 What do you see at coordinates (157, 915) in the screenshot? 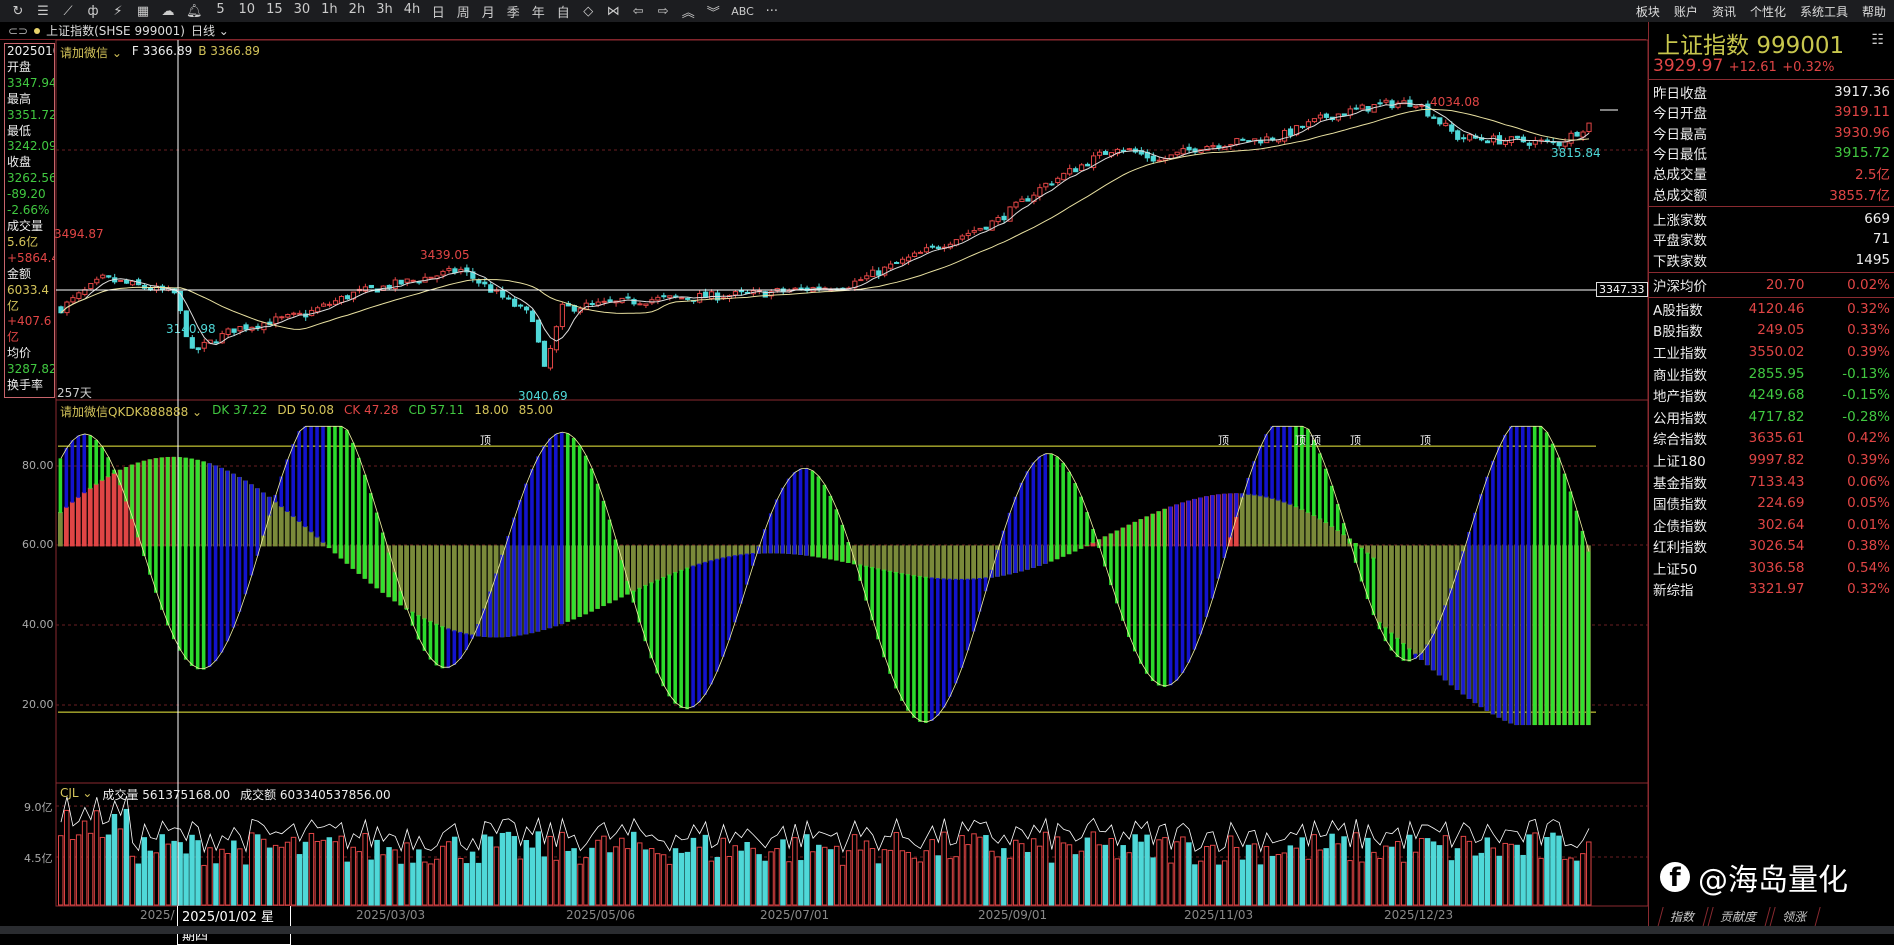
I see `date-axis-label: 2025/` at bounding box center [157, 915].